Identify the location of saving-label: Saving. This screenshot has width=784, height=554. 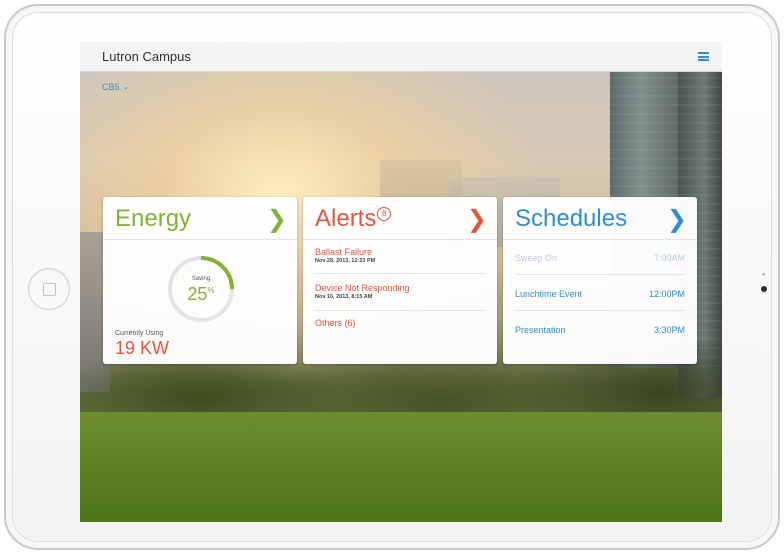
(201, 279).